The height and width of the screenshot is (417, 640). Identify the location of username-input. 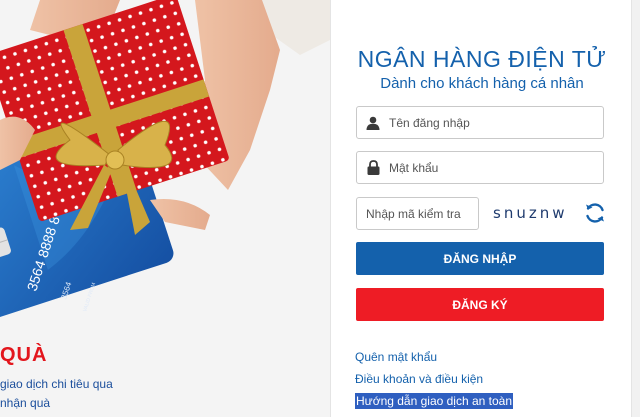
(496, 122).